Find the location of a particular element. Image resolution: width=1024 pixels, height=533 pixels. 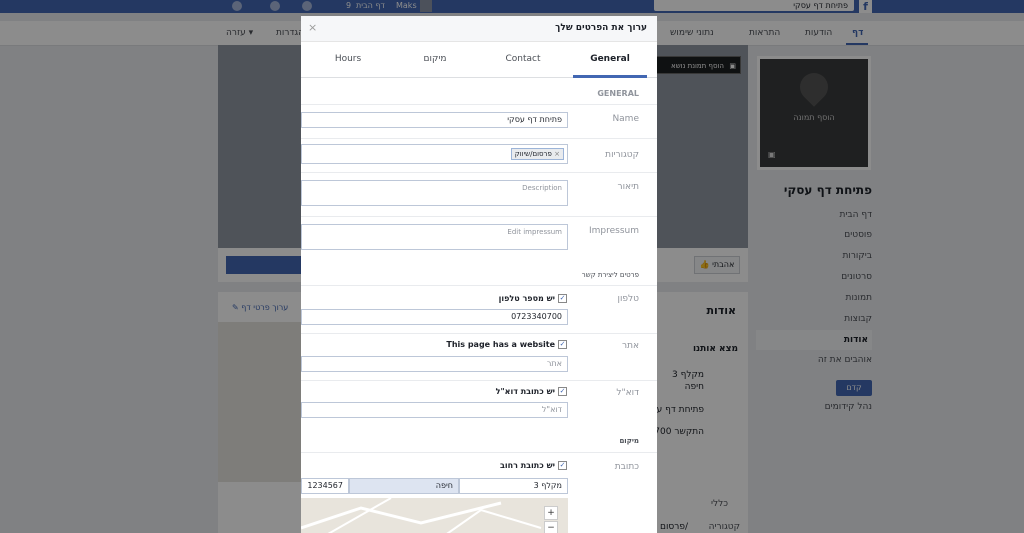

name-label: Name is located at coordinates (625, 119).